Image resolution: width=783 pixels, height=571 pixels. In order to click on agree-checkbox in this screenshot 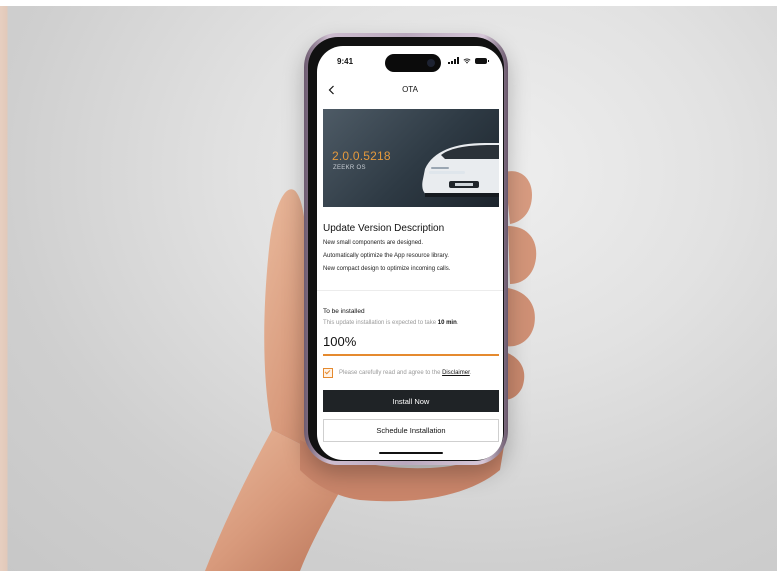, I will do `click(328, 373)`.